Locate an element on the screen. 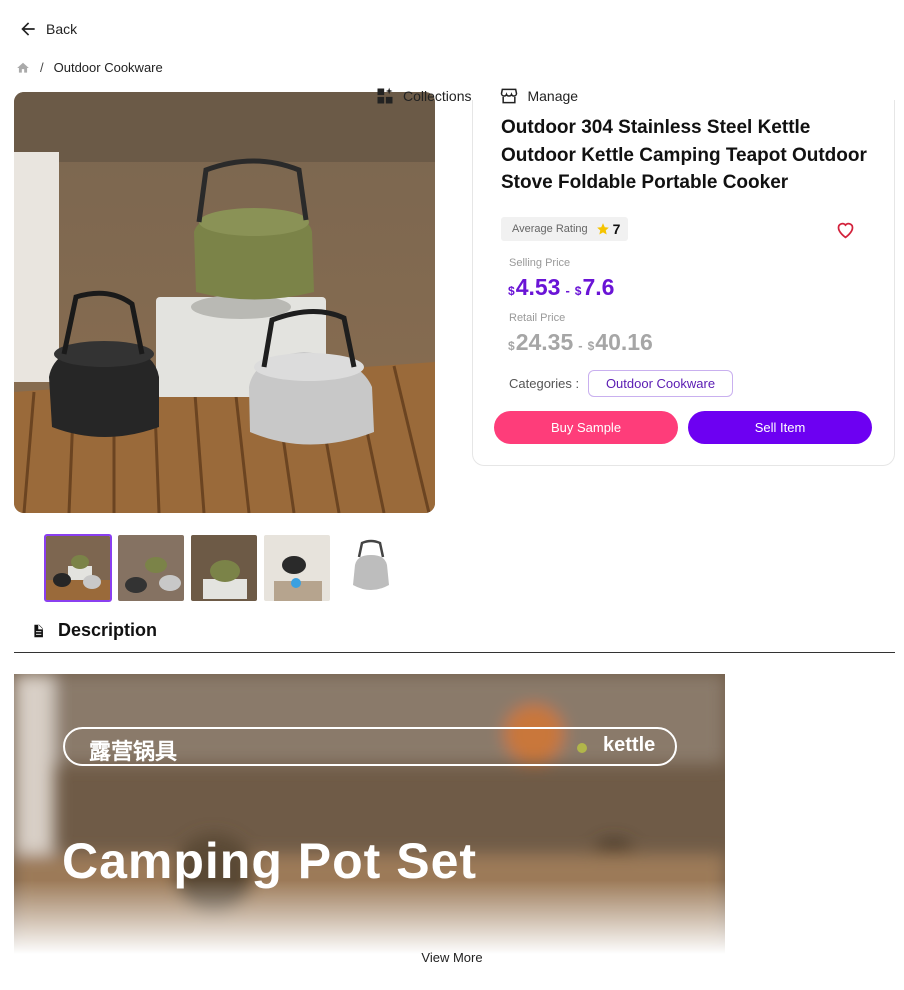  collections-label: Collections is located at coordinates (437, 96).